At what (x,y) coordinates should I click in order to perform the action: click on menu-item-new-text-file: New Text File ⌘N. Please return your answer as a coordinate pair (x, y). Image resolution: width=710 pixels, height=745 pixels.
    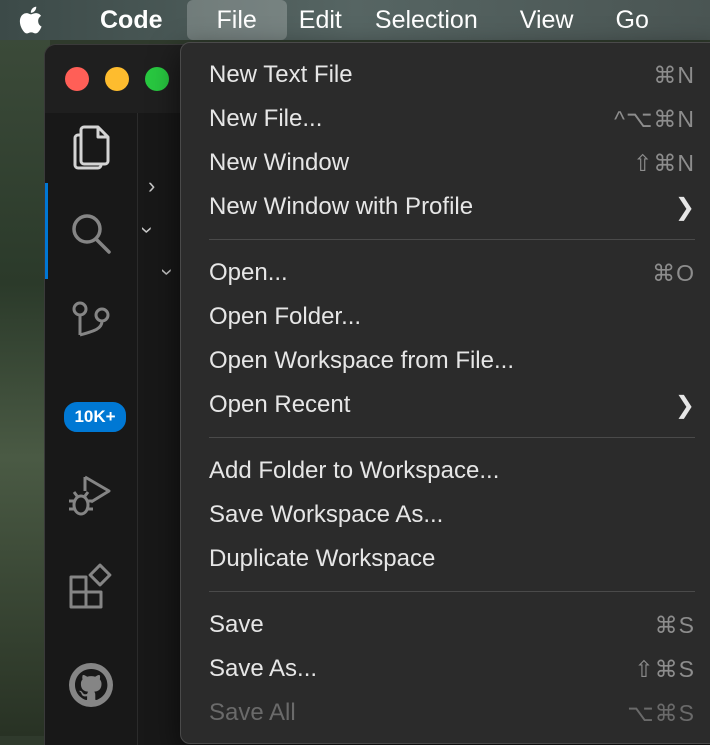
    Looking at the image, I should click on (452, 75).